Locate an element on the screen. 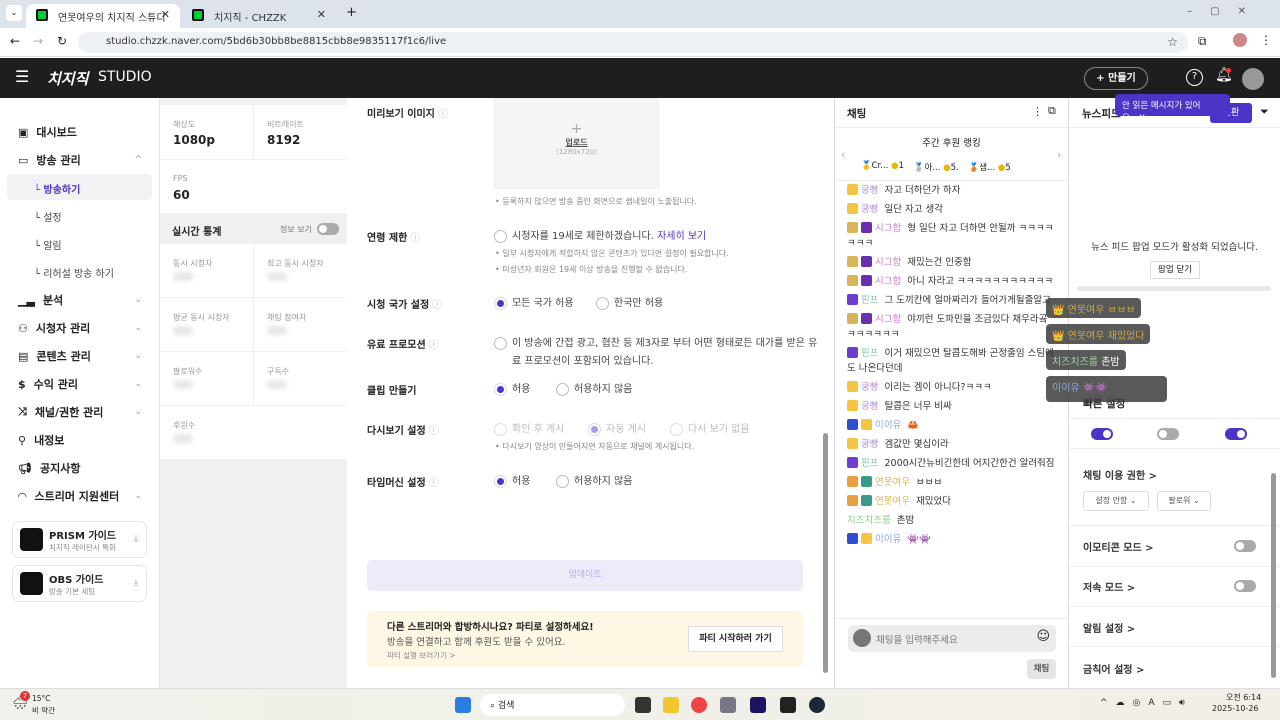 Image resolution: width=1280 pixels, height=720 pixels. sidebar-item-analytics: ▁▃ 분석 ⌄ is located at coordinates (80, 300).